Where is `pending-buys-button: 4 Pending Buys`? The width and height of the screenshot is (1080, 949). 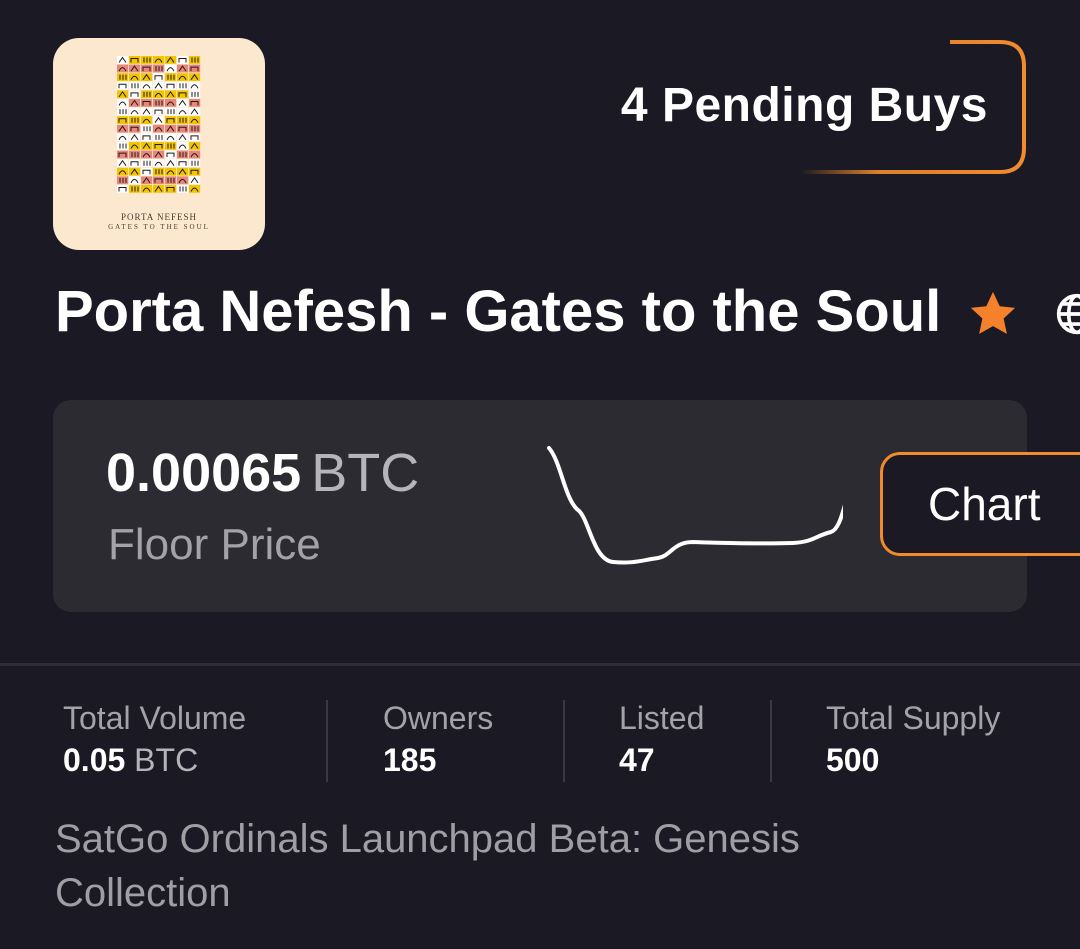 pending-buys-button: 4 Pending Buys is located at coordinates (803, 107).